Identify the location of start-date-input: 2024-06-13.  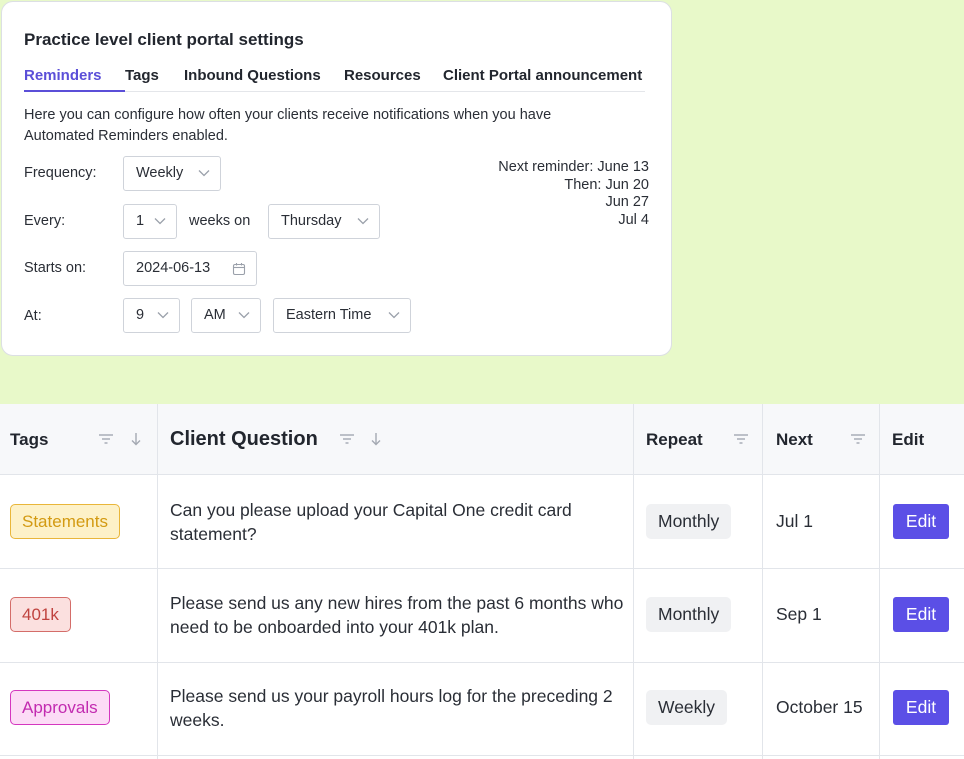
(190, 268).